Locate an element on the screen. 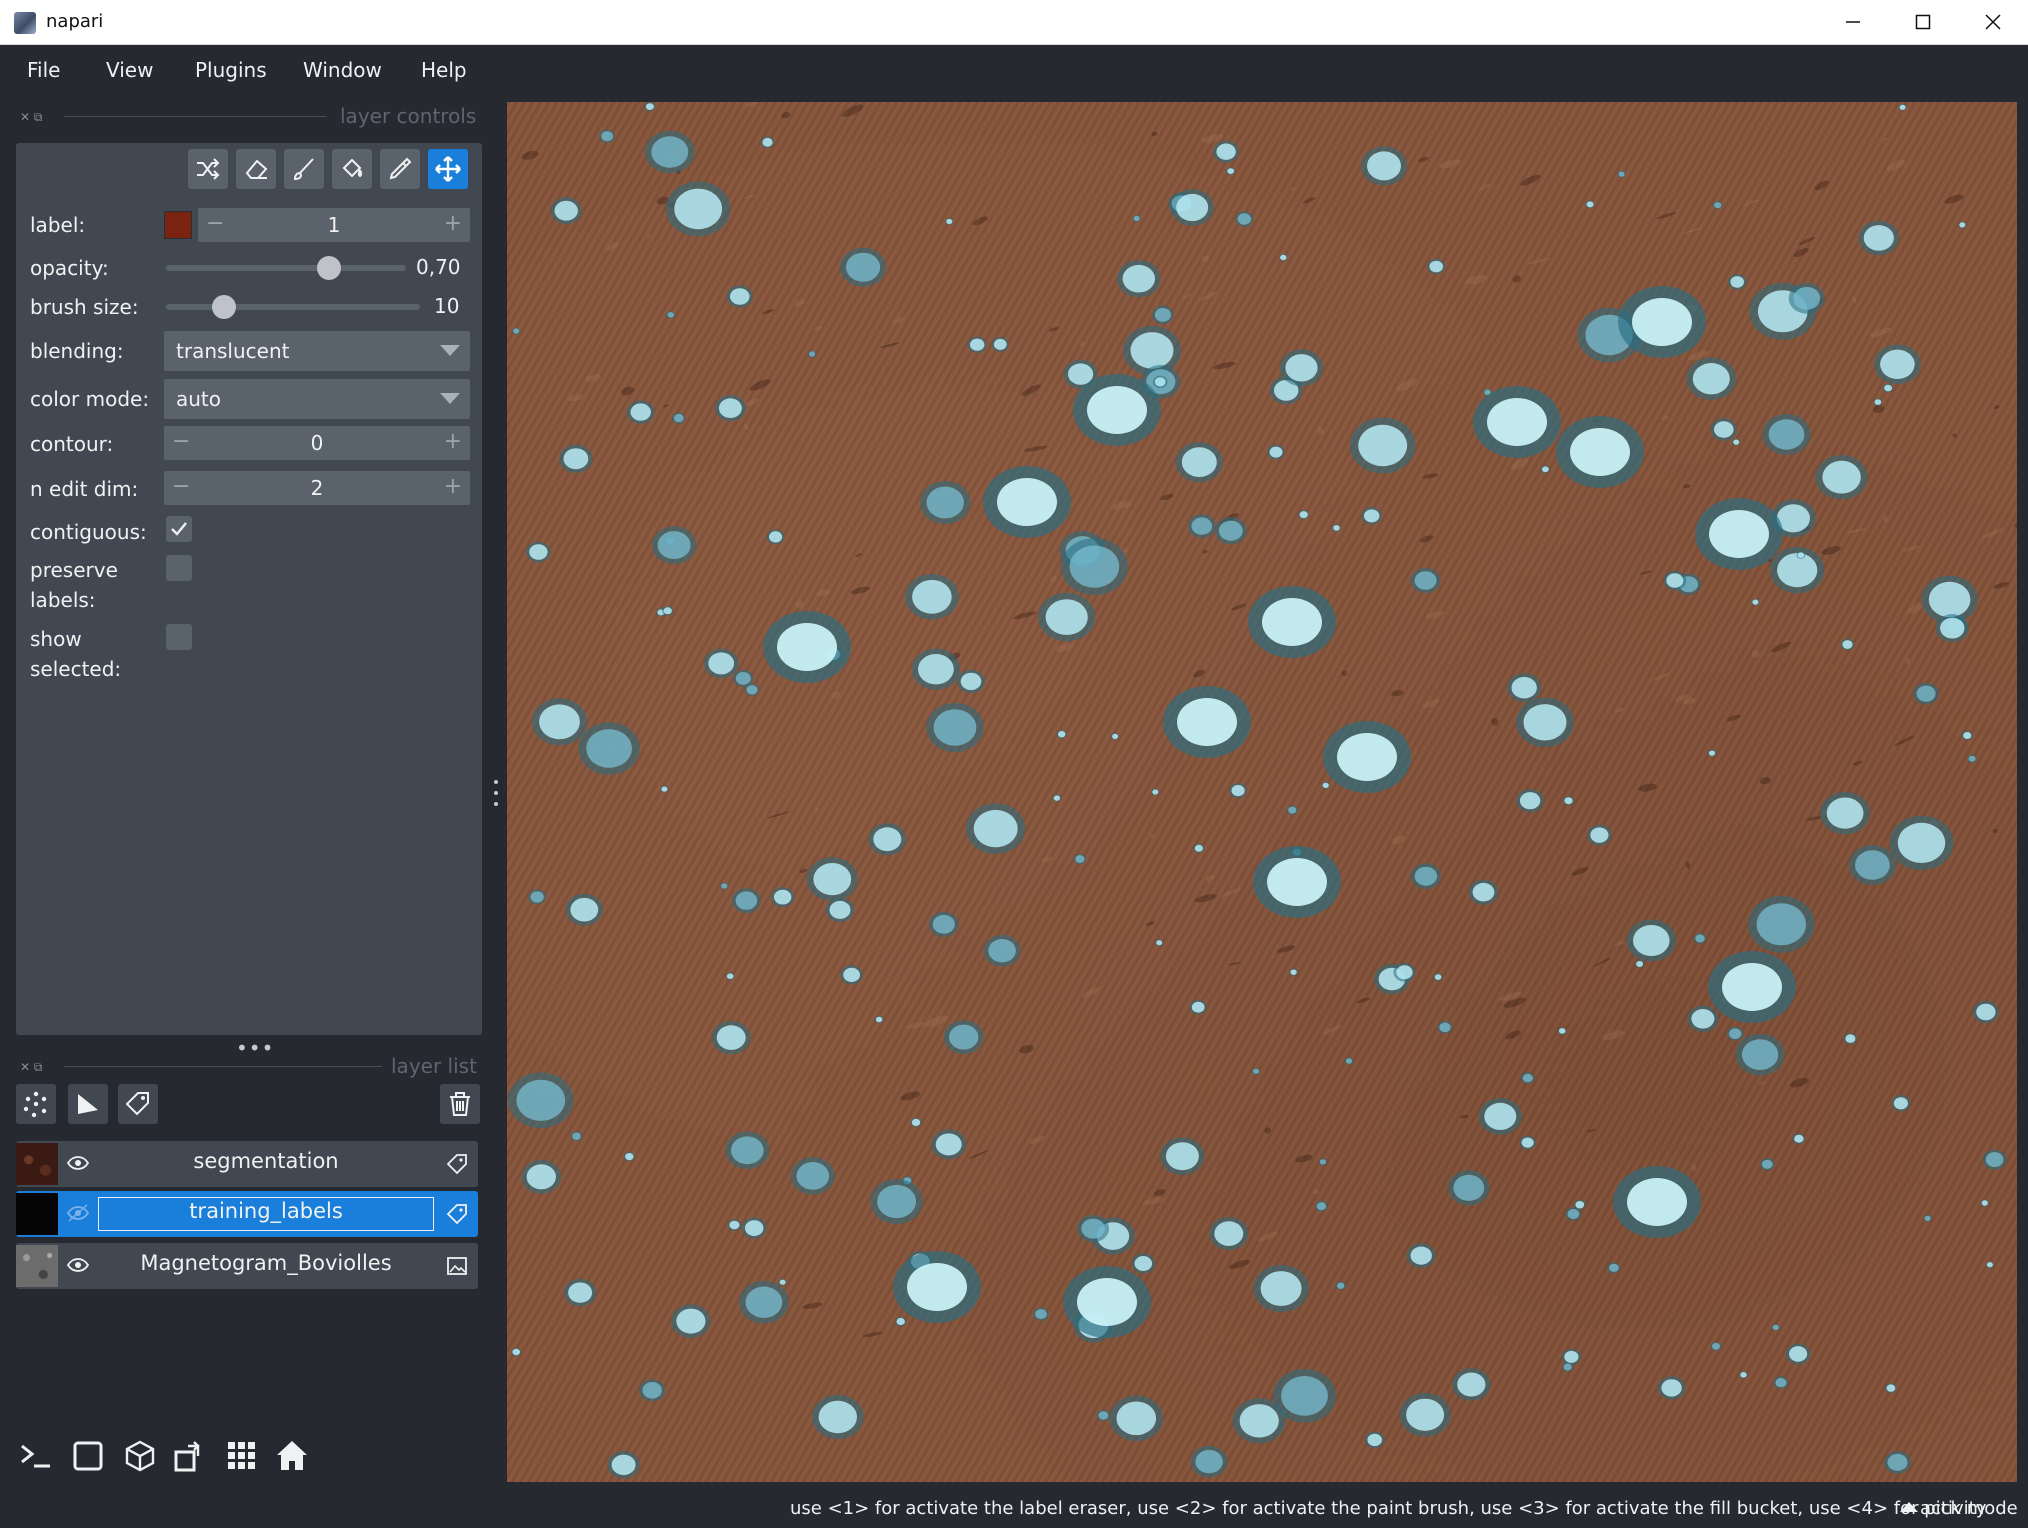  menu-help: Help is located at coordinates (444, 70).